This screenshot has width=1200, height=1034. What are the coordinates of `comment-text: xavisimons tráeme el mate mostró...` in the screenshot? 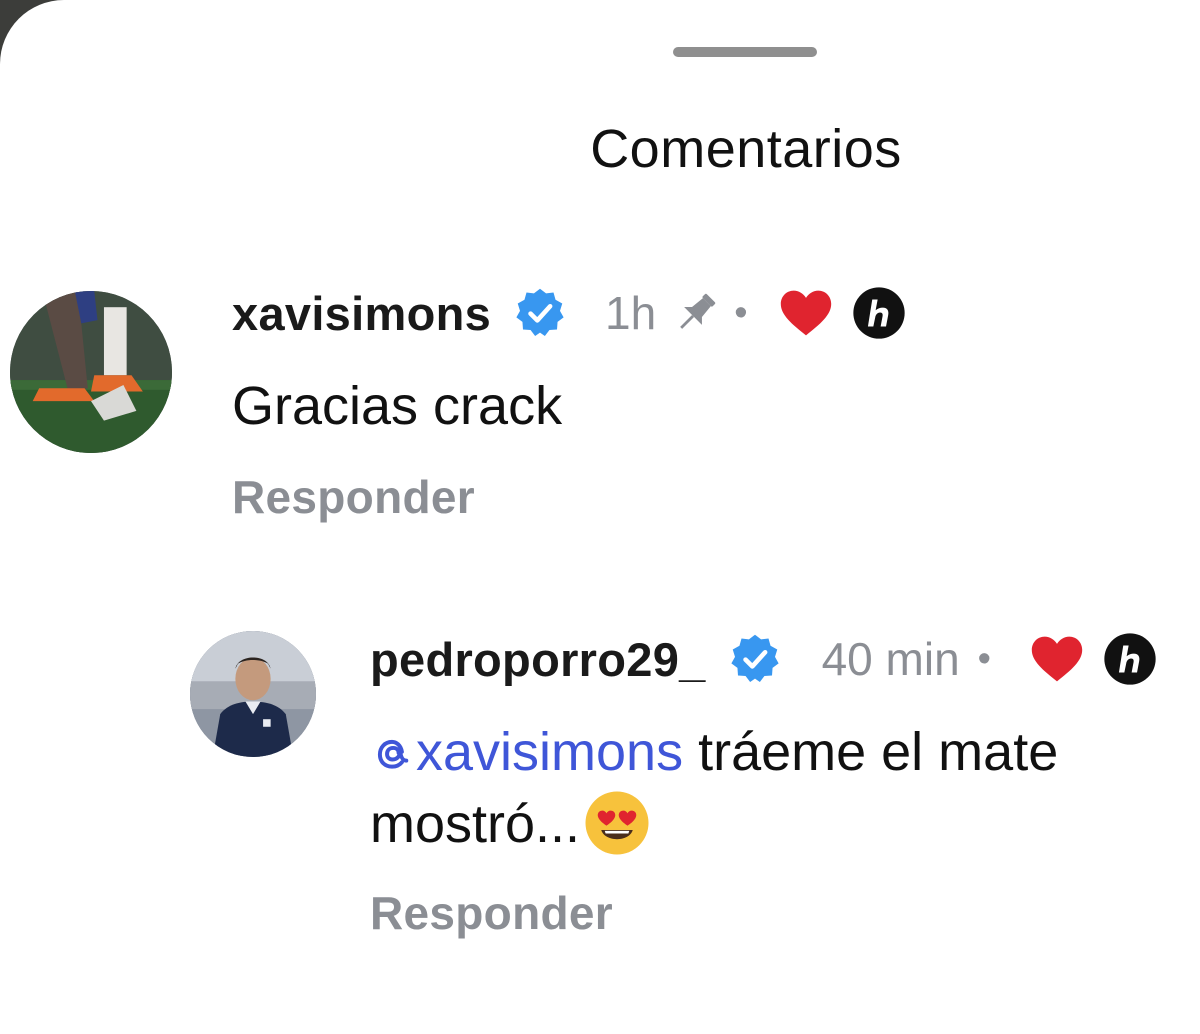 It's located at (785, 788).